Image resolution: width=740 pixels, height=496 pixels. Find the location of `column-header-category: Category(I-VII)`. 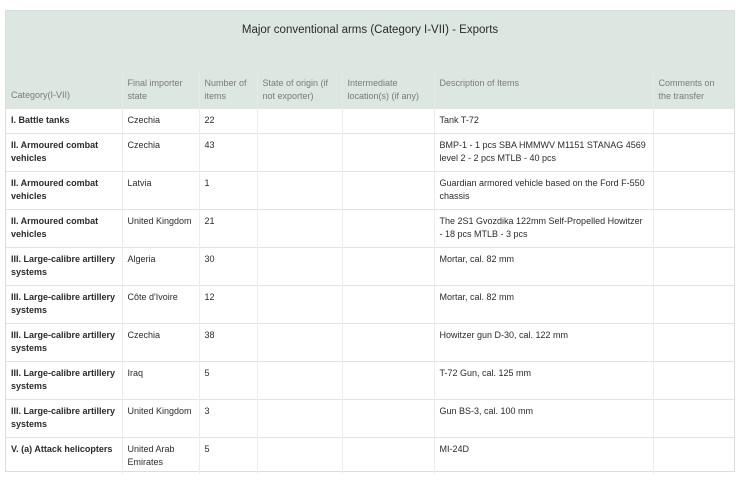

column-header-category: Category(I-VII) is located at coordinates (64, 90).